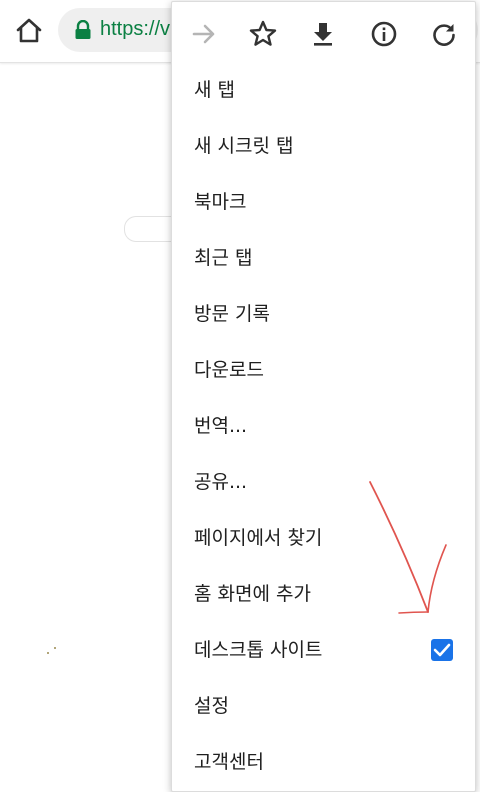  Describe the element at coordinates (323, 90) in the screenshot. I see `menu-item-new-tab: 새 탭` at that location.